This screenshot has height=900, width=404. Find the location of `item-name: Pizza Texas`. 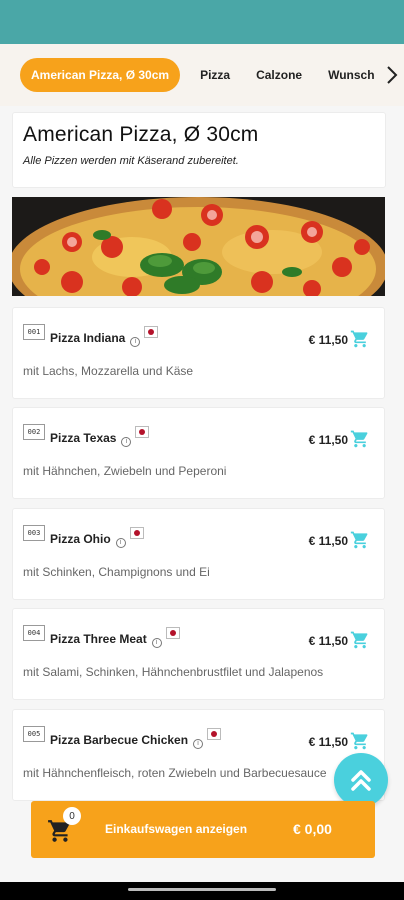

item-name: Pizza Texas is located at coordinates (83, 438).